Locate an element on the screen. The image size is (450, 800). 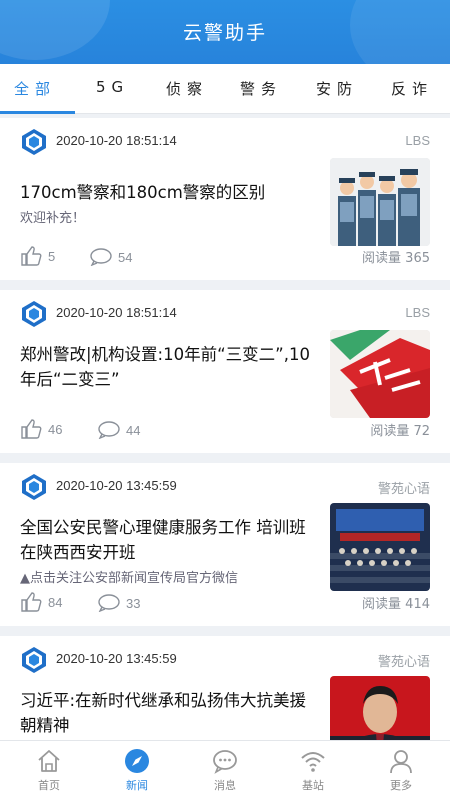
tab-active-indicator is located at coordinates (37, 112).